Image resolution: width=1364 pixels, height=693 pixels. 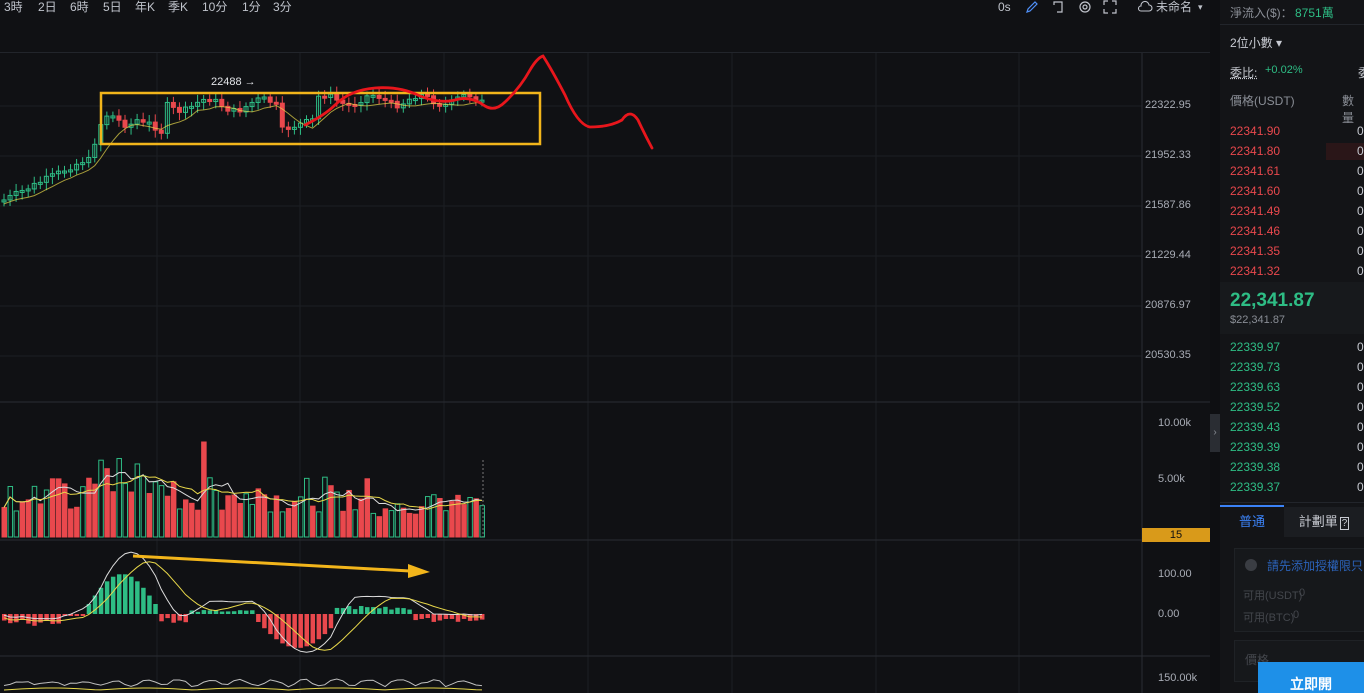 What do you see at coordinates (1255, 347) in the screenshot?
I see `bid-price: 22339.97` at bounding box center [1255, 347].